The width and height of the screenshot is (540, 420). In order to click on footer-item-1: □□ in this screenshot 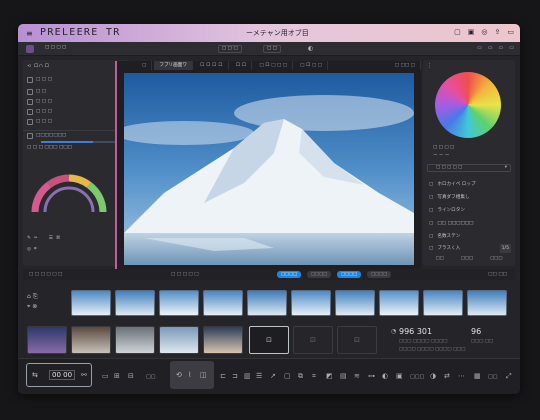, I will do `click(440, 258)`.